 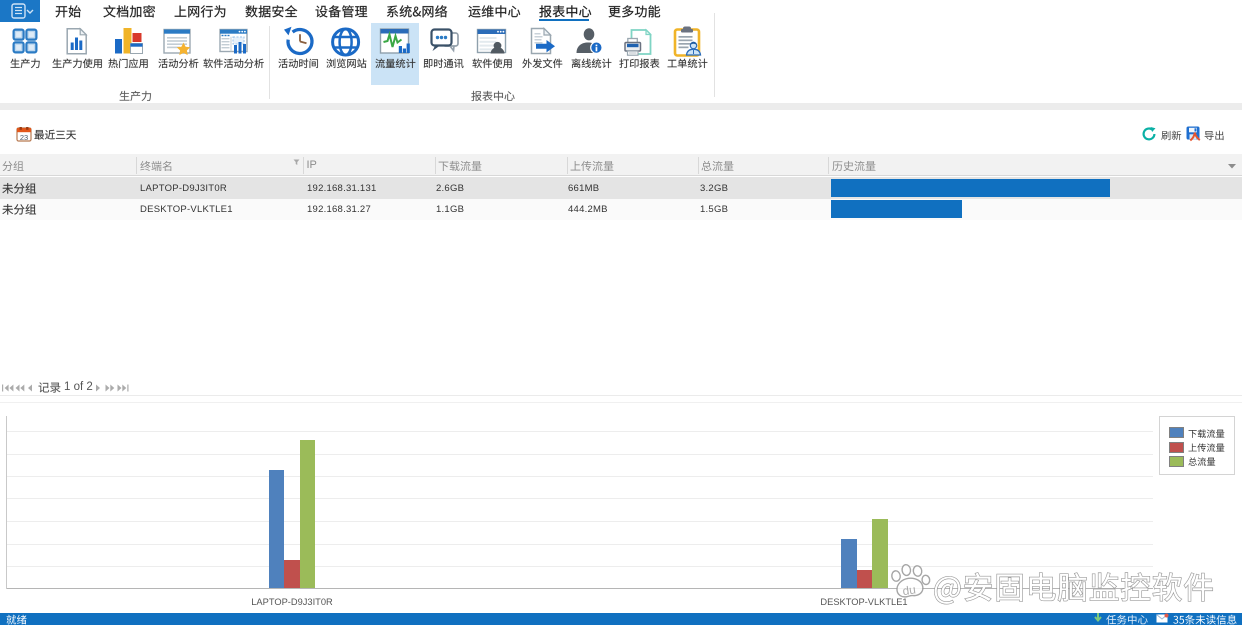 I want to click on svg-text: du, so click(x=909, y=590).